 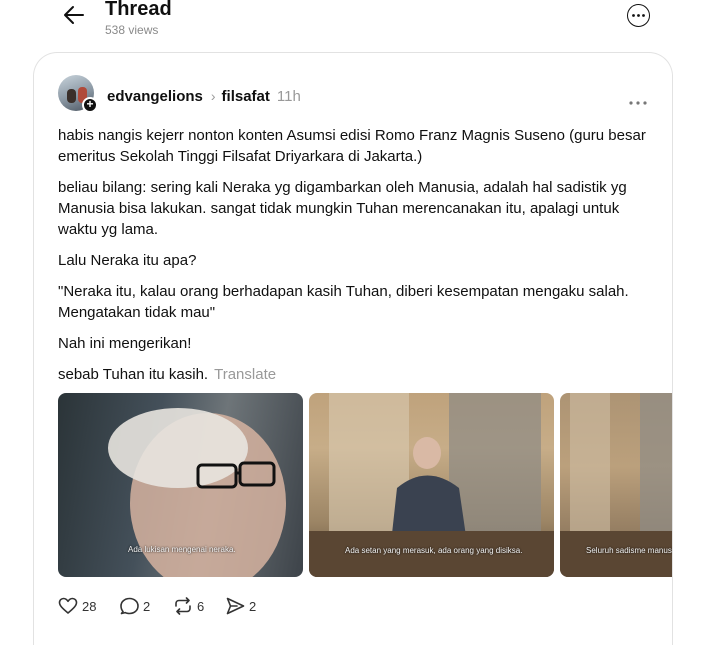 What do you see at coordinates (616, 485) in the screenshot?
I see `video-thumbnail: Seluruh sadisme manusia` at bounding box center [616, 485].